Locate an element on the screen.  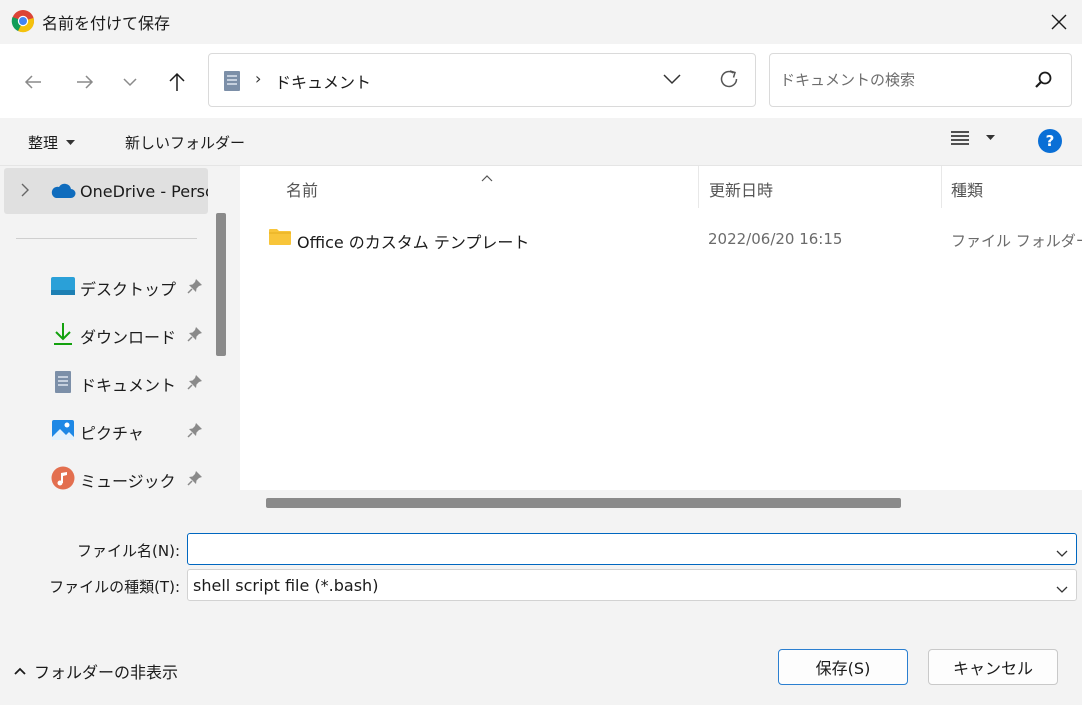
window-title: 名前を付けて保存 is located at coordinates (106, 23).